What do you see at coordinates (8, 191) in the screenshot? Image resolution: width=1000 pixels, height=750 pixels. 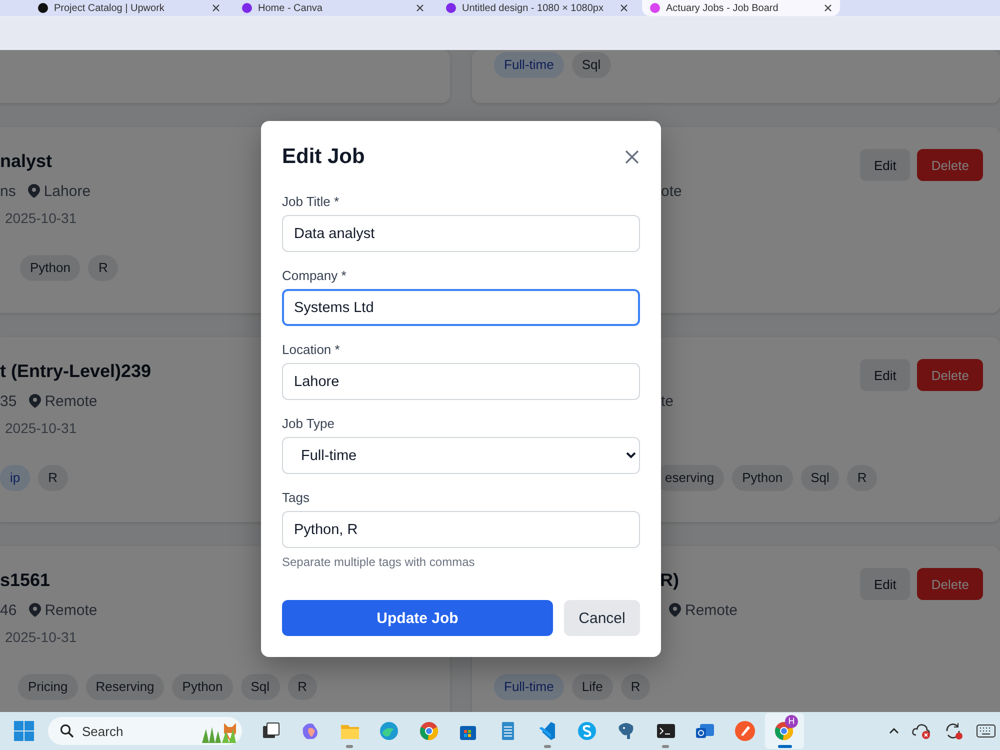 I see `company-name: ns` at bounding box center [8, 191].